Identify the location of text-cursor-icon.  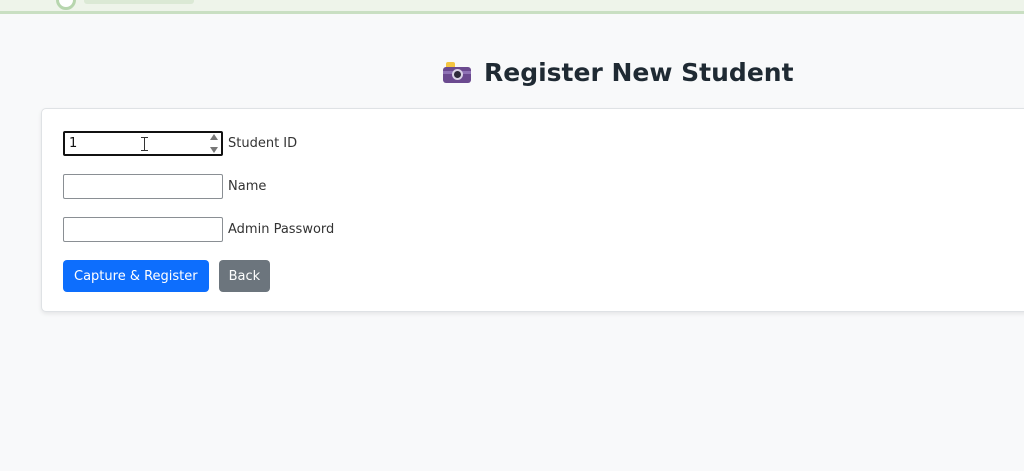
(145, 143).